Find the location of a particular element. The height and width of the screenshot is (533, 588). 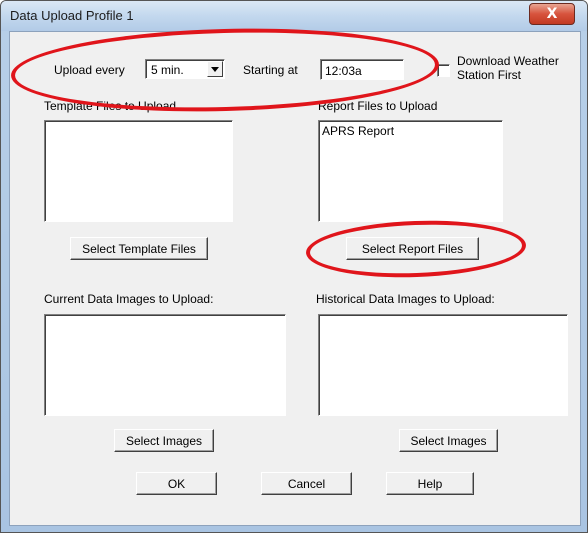

template-files-list is located at coordinates (138, 171).